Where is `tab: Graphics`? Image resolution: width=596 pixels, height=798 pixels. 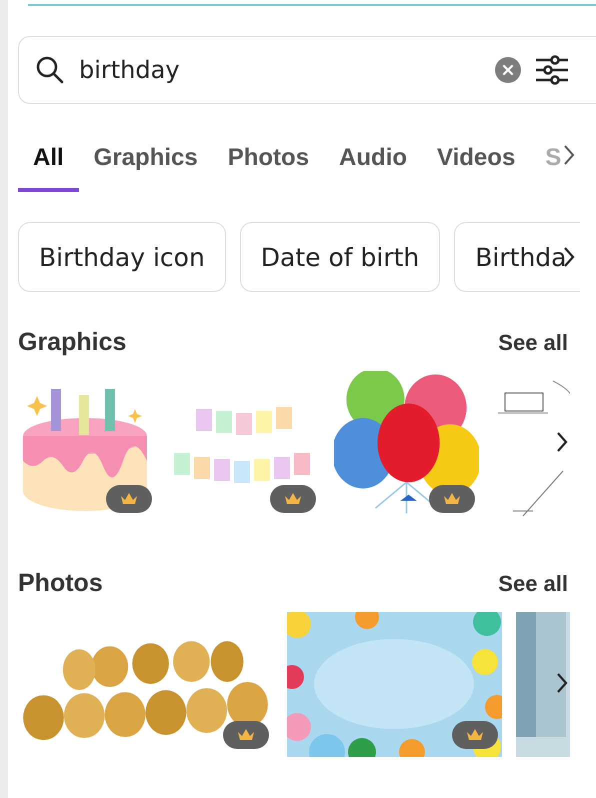 tab: Graphics is located at coordinates (145, 163).